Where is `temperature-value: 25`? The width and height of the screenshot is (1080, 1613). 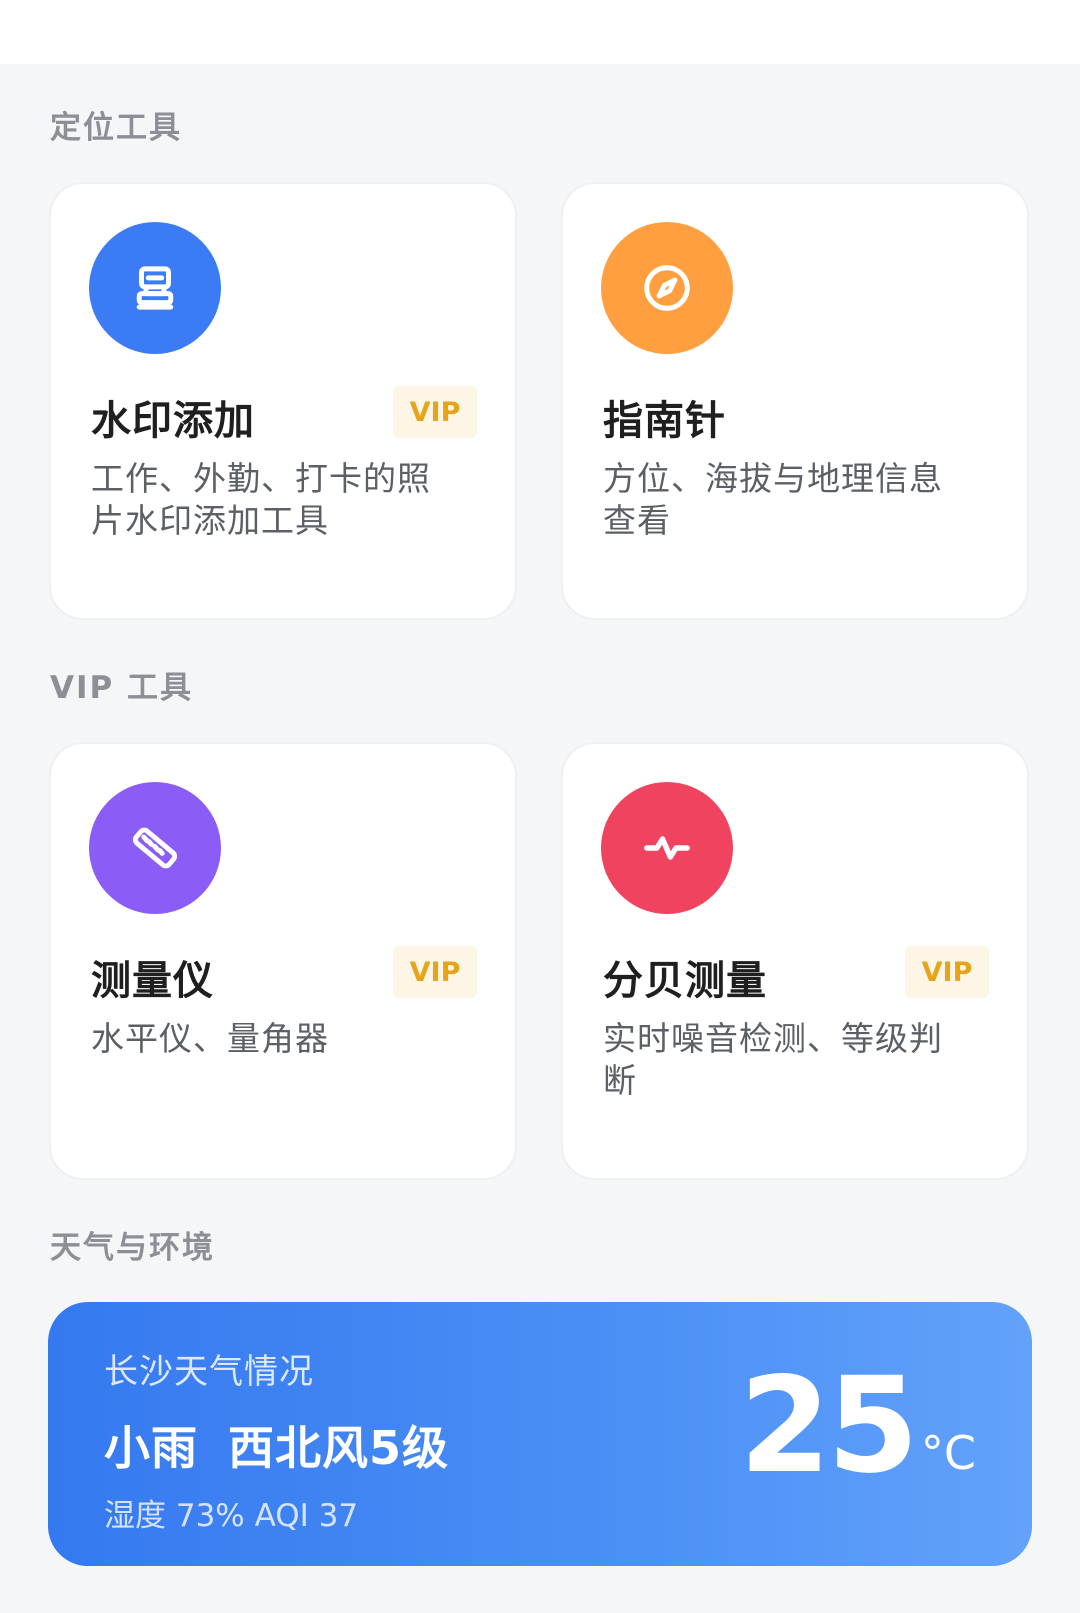 temperature-value: 25 is located at coordinates (829, 1426).